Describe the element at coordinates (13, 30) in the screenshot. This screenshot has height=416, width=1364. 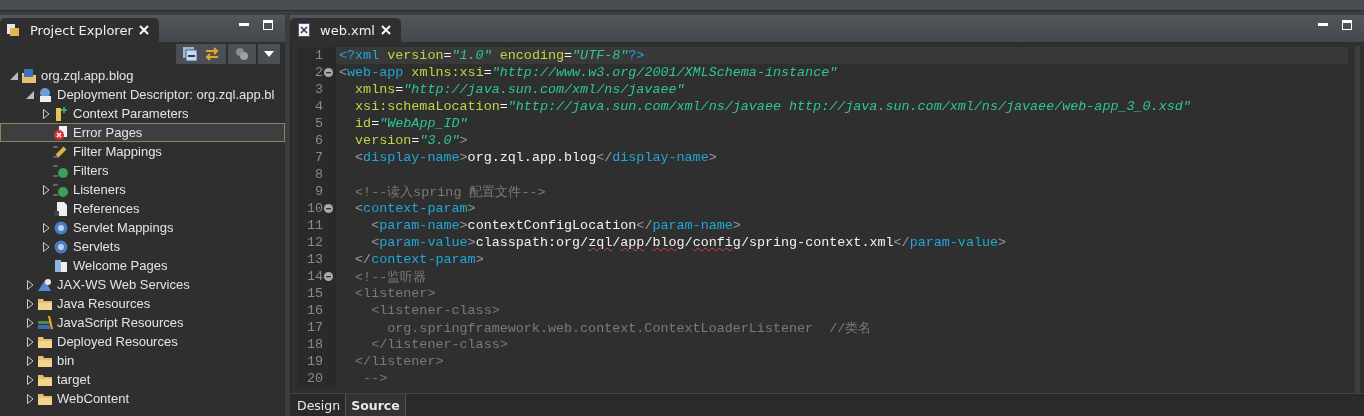
I see `files-icon` at that location.